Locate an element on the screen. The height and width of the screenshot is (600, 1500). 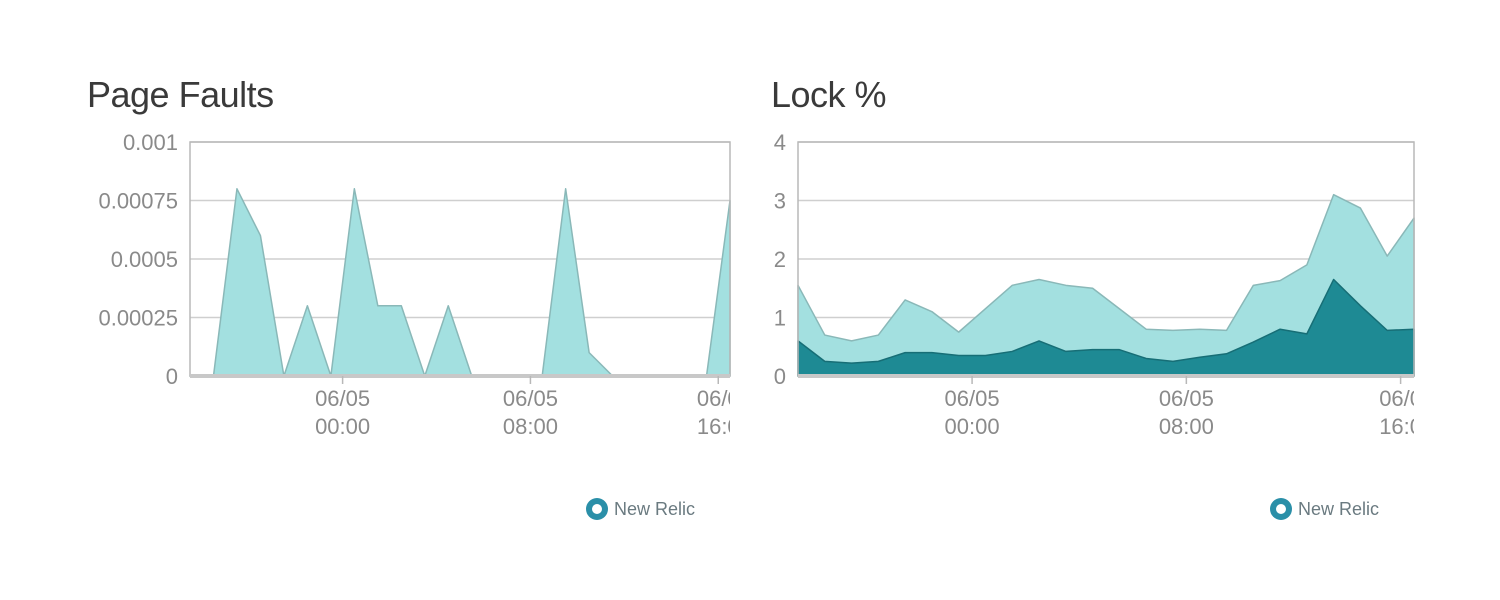
y-tick-label: 0.0005 is located at coordinates (144, 259).